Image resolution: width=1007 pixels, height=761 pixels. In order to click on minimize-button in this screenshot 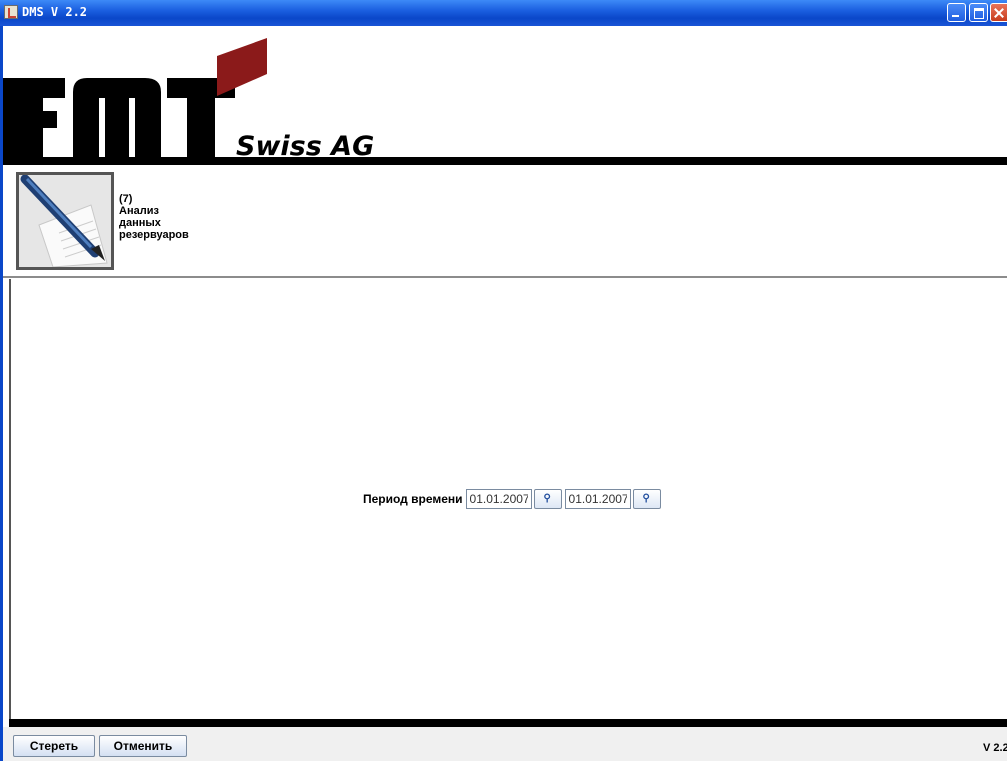, I will do `click(956, 12)`.